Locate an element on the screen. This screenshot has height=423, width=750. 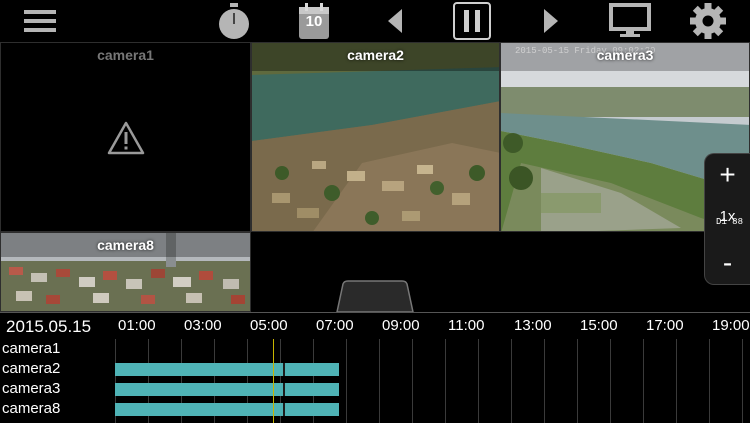
timeline-camera-label: camera2 is located at coordinates (31, 369).